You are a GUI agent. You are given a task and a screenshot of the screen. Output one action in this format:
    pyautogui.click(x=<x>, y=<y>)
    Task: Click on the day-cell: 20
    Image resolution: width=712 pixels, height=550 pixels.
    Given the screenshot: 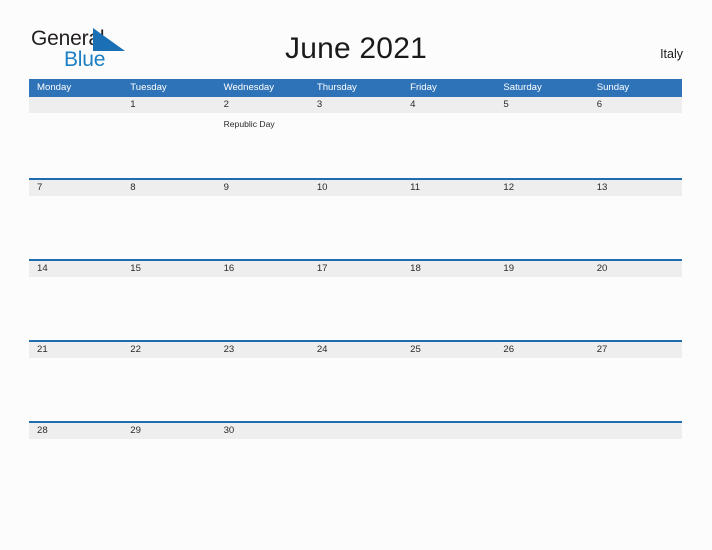 What is the action you would take?
    pyautogui.click(x=635, y=300)
    